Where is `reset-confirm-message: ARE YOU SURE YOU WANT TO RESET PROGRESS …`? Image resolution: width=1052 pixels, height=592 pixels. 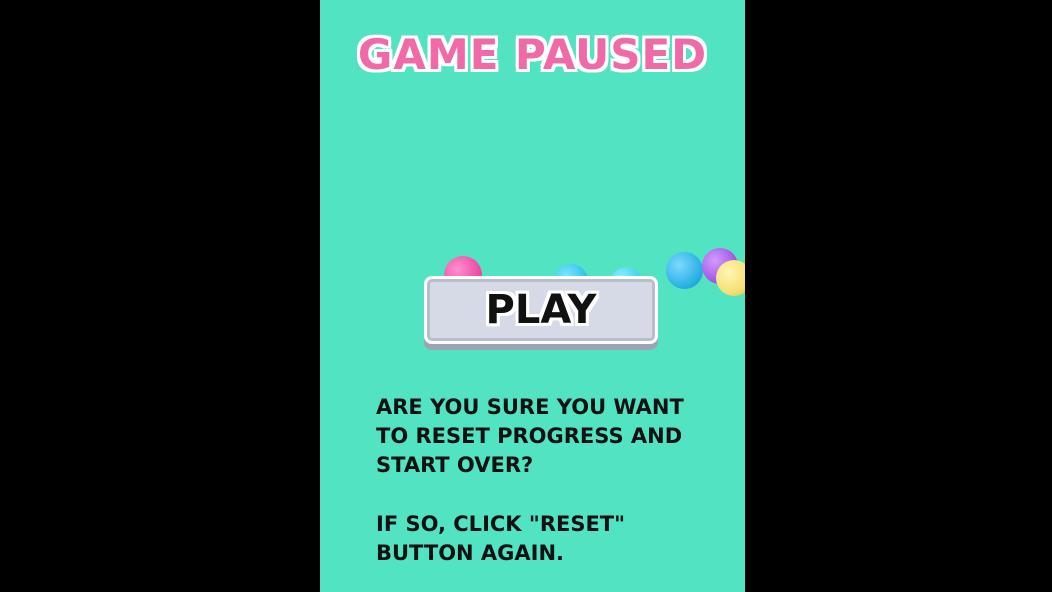 reset-confirm-message: ARE YOU SURE YOU WANT TO RESET PROGRESS … is located at coordinates (530, 436).